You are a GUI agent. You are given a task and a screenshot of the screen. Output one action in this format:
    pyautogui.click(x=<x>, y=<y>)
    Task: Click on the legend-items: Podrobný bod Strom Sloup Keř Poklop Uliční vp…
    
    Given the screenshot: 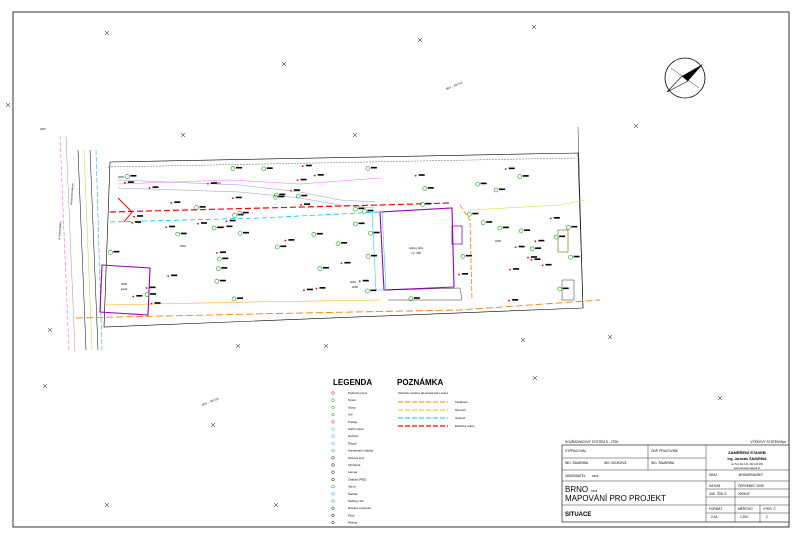 What is the action you would take?
    pyautogui.click(x=352, y=458)
    